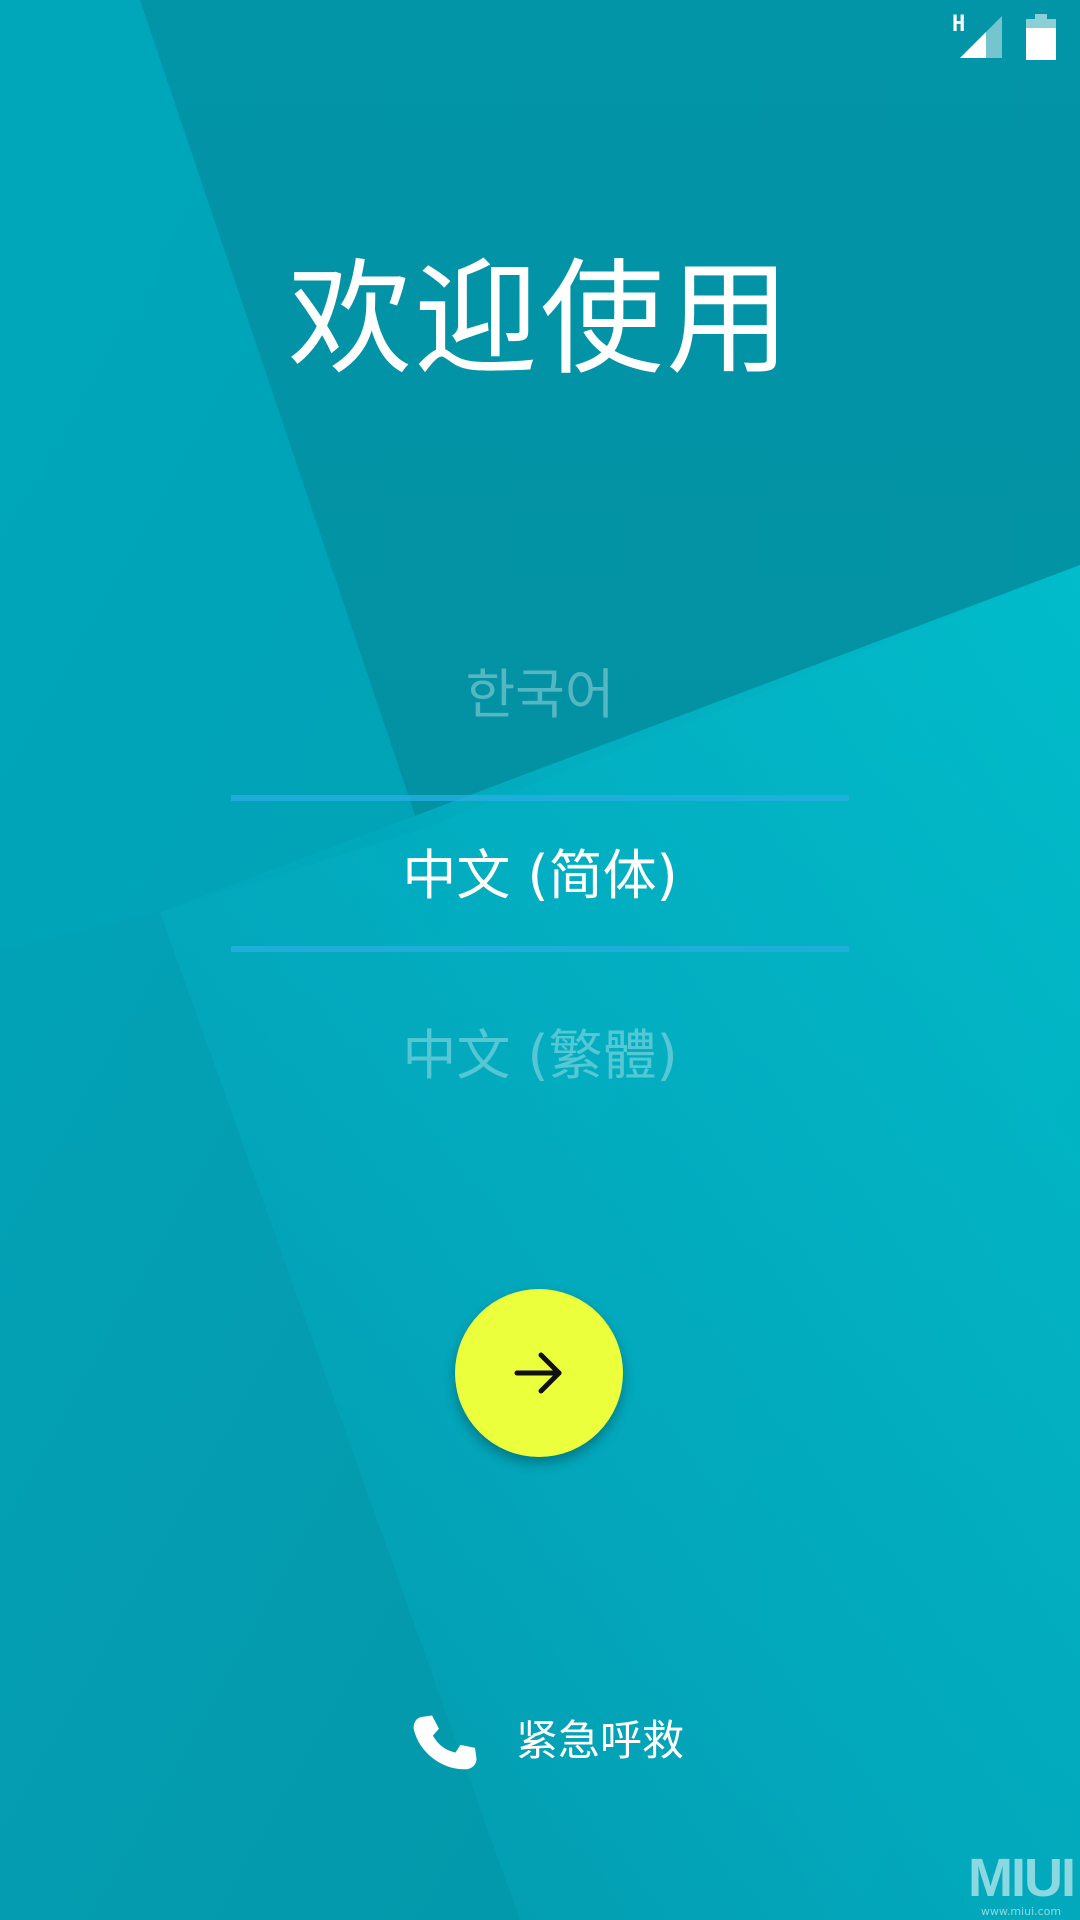  What do you see at coordinates (445, 1742) in the screenshot?
I see `phone-icon` at bounding box center [445, 1742].